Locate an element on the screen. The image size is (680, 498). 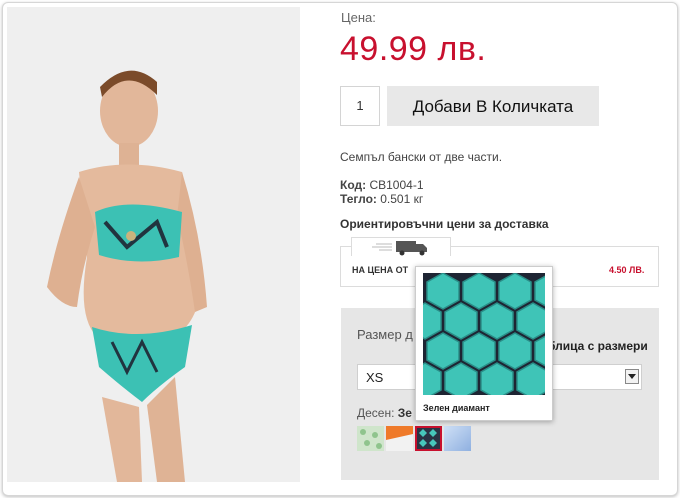
weight-value: 0.501 кг is located at coordinates (402, 199).